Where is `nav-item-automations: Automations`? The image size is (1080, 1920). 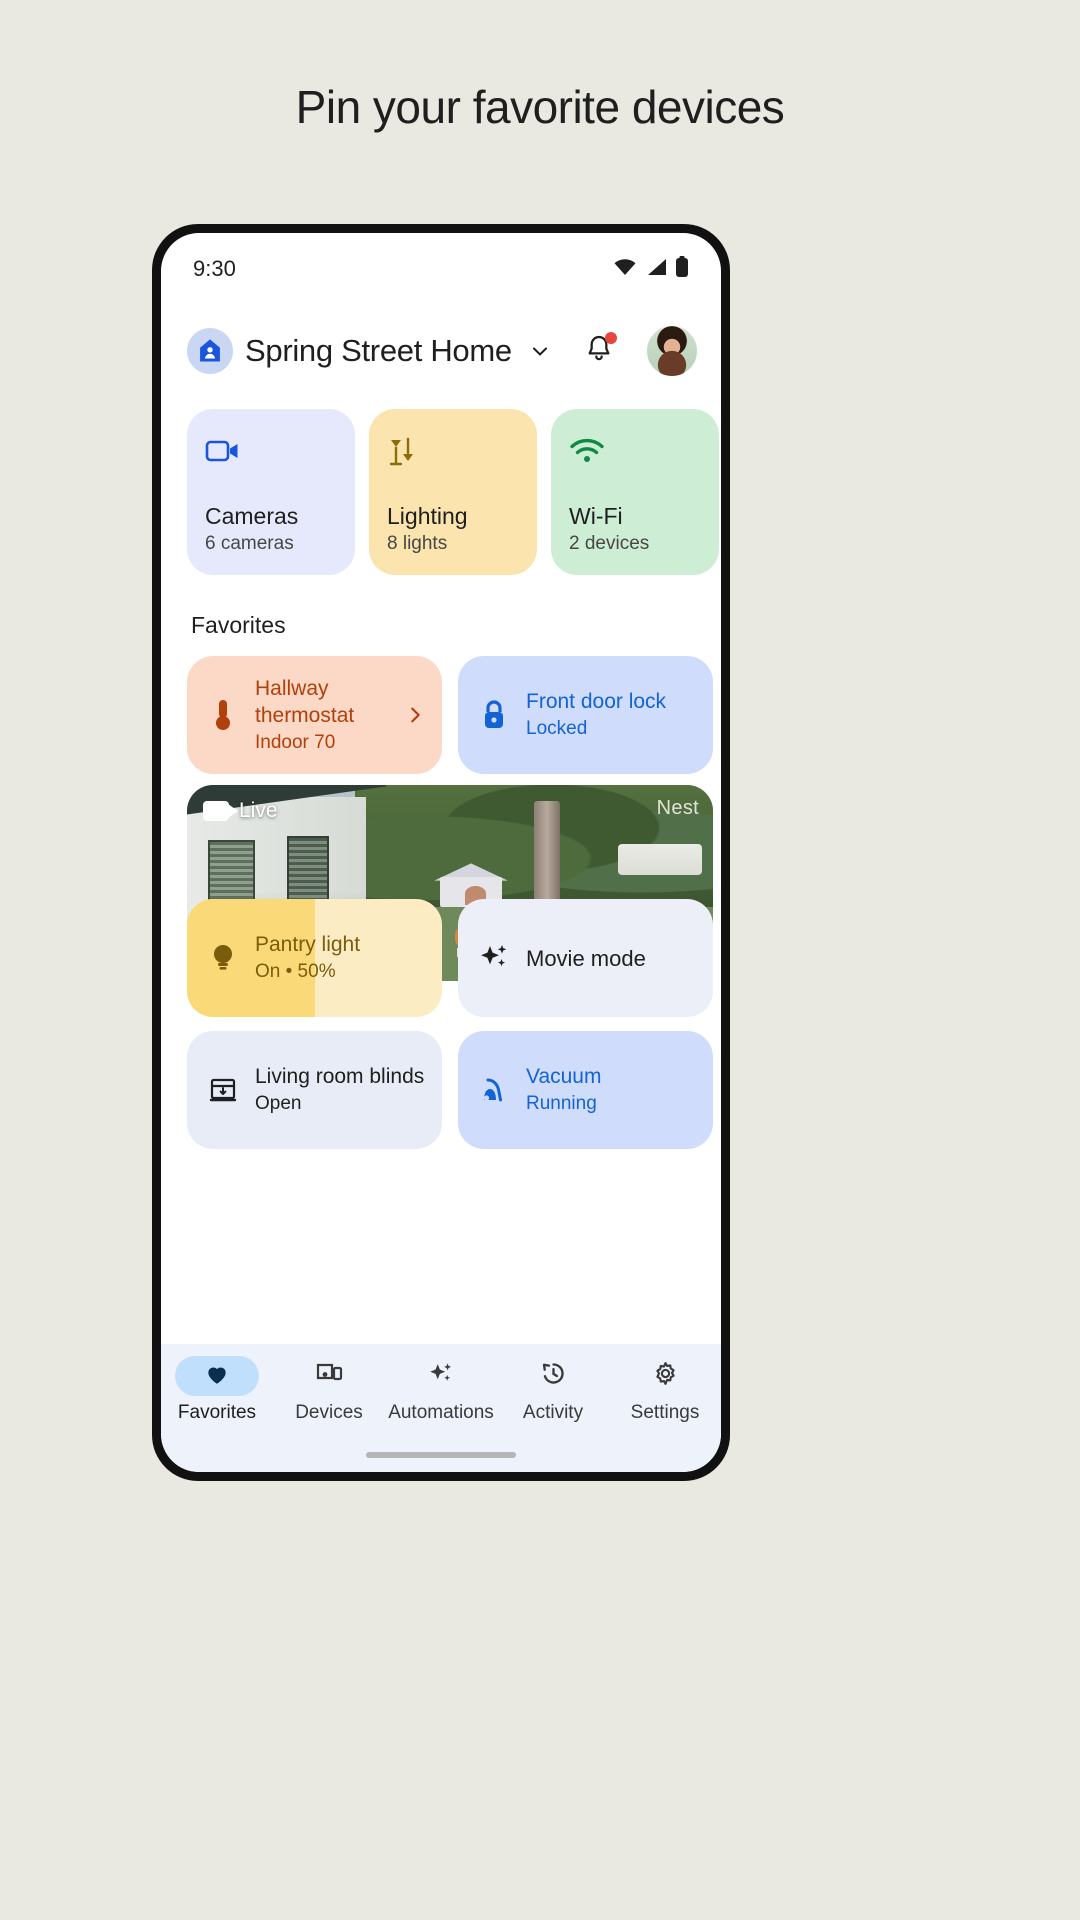
nav-item-automations: Automations is located at coordinates (441, 1390).